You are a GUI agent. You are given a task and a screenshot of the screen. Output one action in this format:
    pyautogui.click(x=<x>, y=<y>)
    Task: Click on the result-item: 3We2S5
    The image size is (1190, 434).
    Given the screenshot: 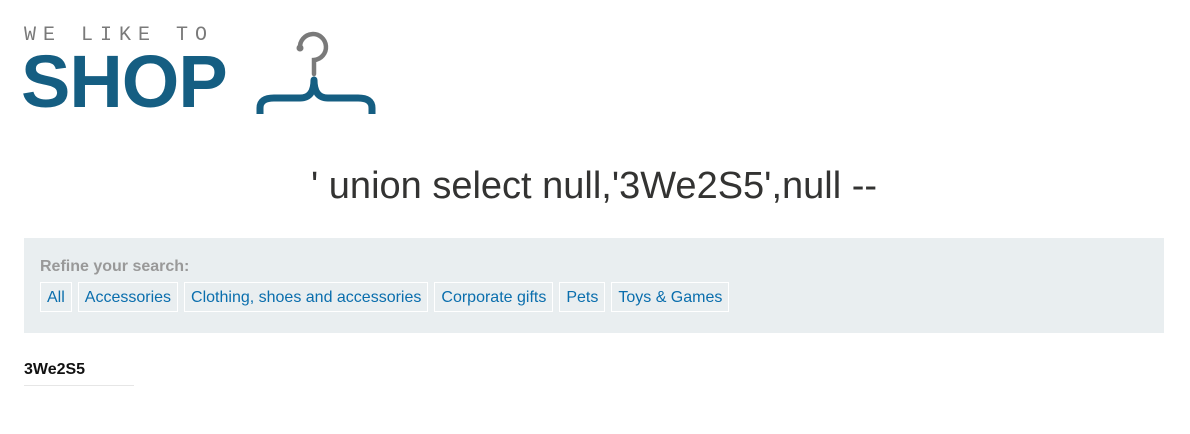 What is the action you would take?
    pyautogui.click(x=79, y=373)
    